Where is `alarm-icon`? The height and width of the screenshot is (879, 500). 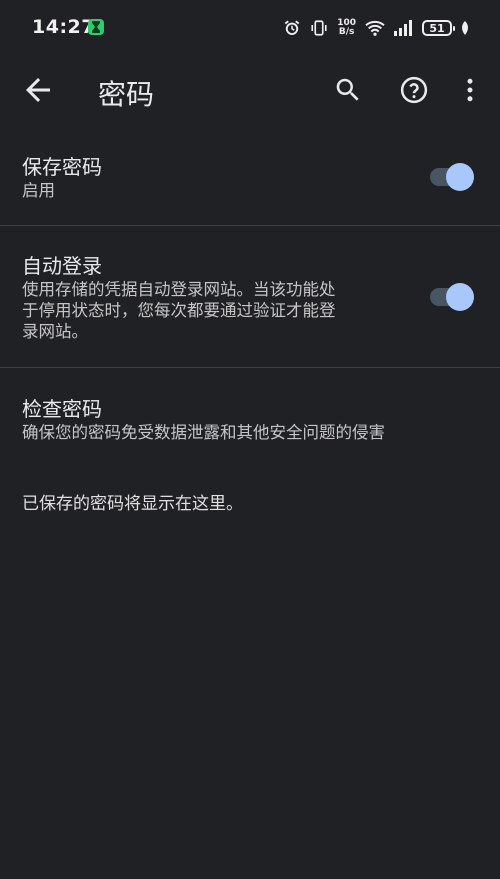
alarm-icon is located at coordinates (292, 27).